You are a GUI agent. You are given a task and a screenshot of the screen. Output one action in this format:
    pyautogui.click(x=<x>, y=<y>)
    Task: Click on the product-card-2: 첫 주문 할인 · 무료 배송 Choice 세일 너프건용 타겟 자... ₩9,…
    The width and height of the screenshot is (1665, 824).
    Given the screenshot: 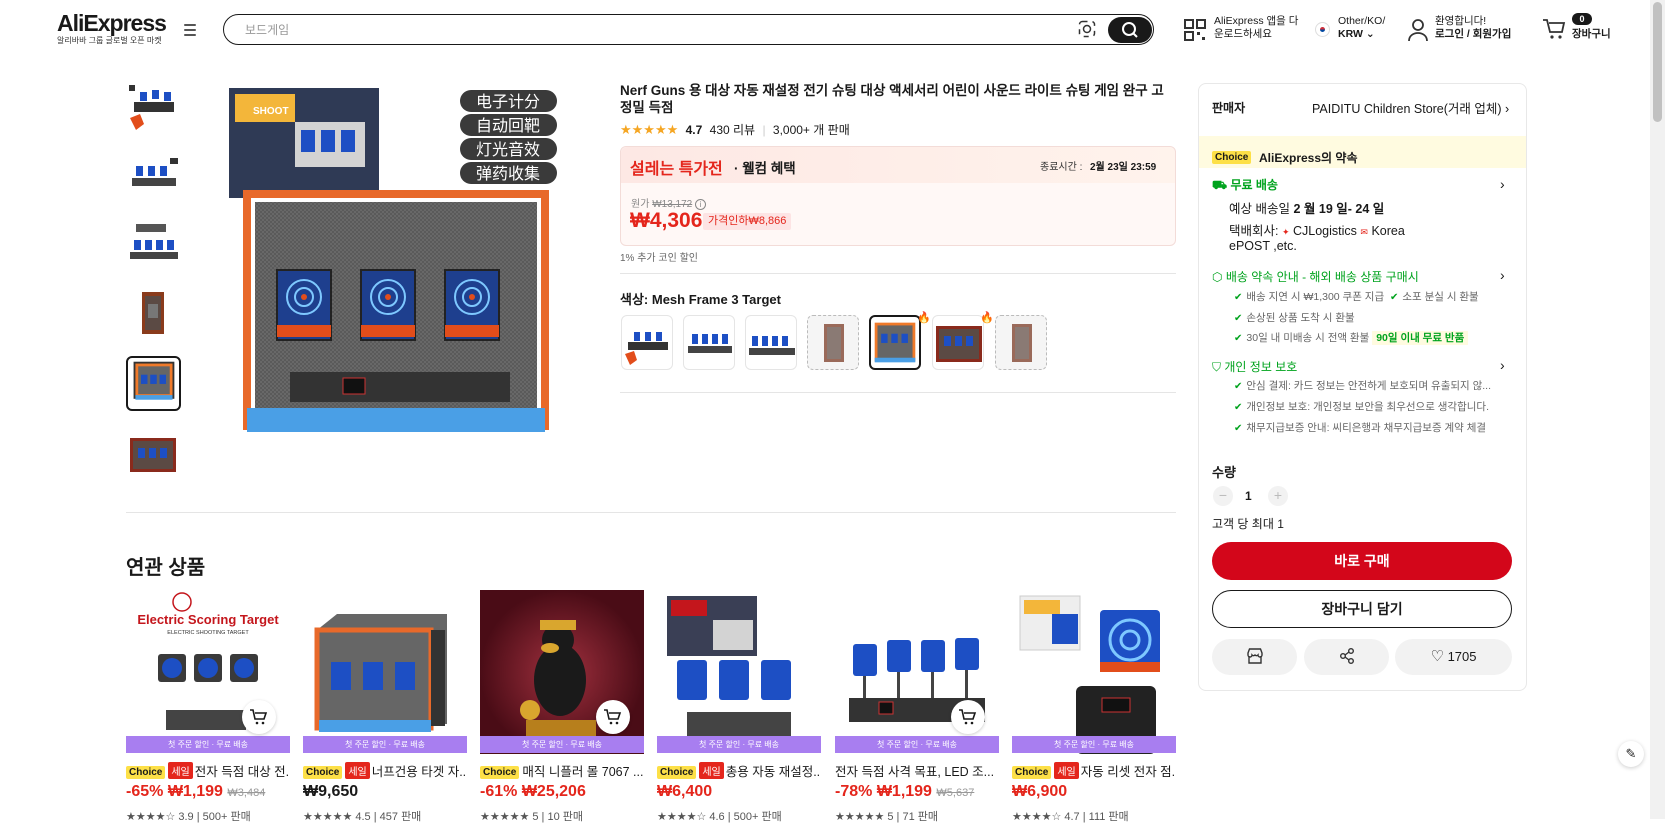 What is the action you would take?
    pyautogui.click(x=385, y=706)
    